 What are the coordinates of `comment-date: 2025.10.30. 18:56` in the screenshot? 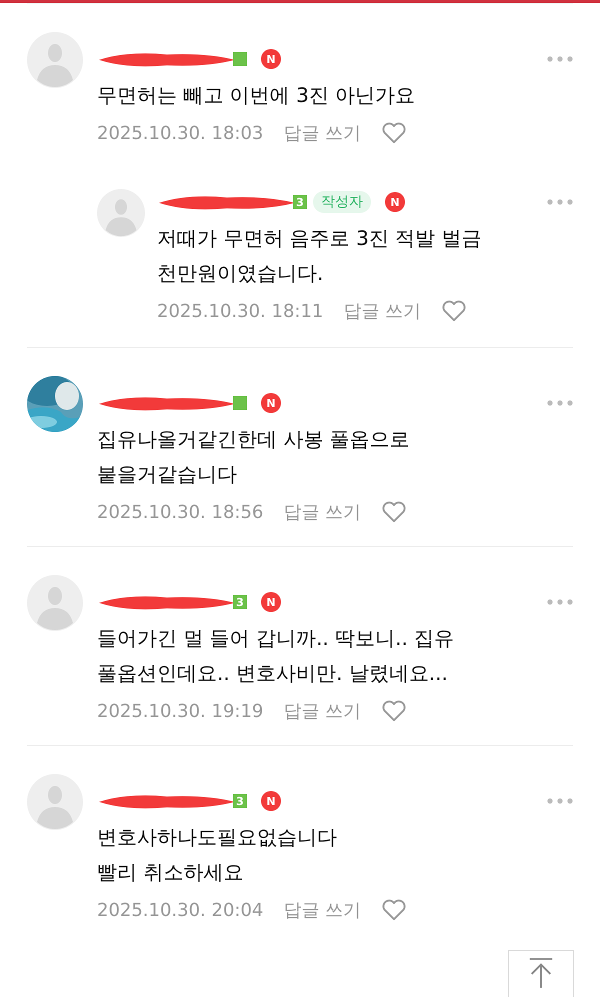 It's located at (180, 512).